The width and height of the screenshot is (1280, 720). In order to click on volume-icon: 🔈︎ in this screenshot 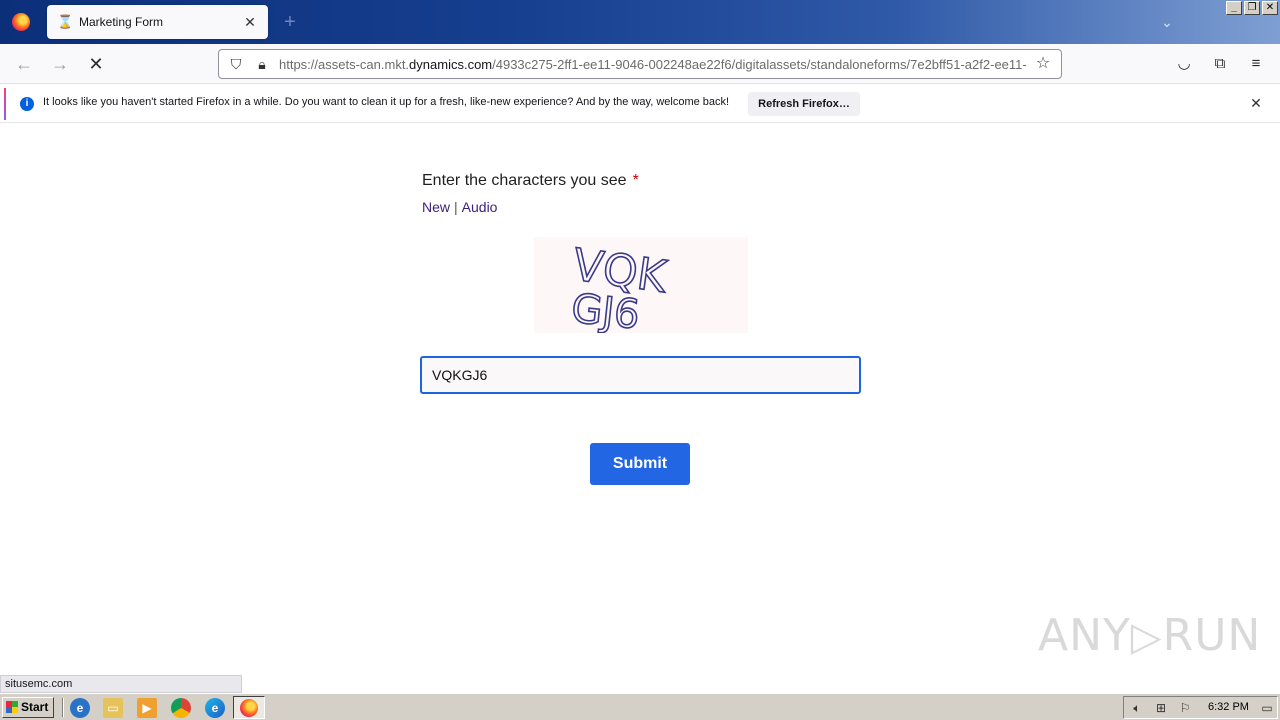, I will do `click(1137, 708)`.